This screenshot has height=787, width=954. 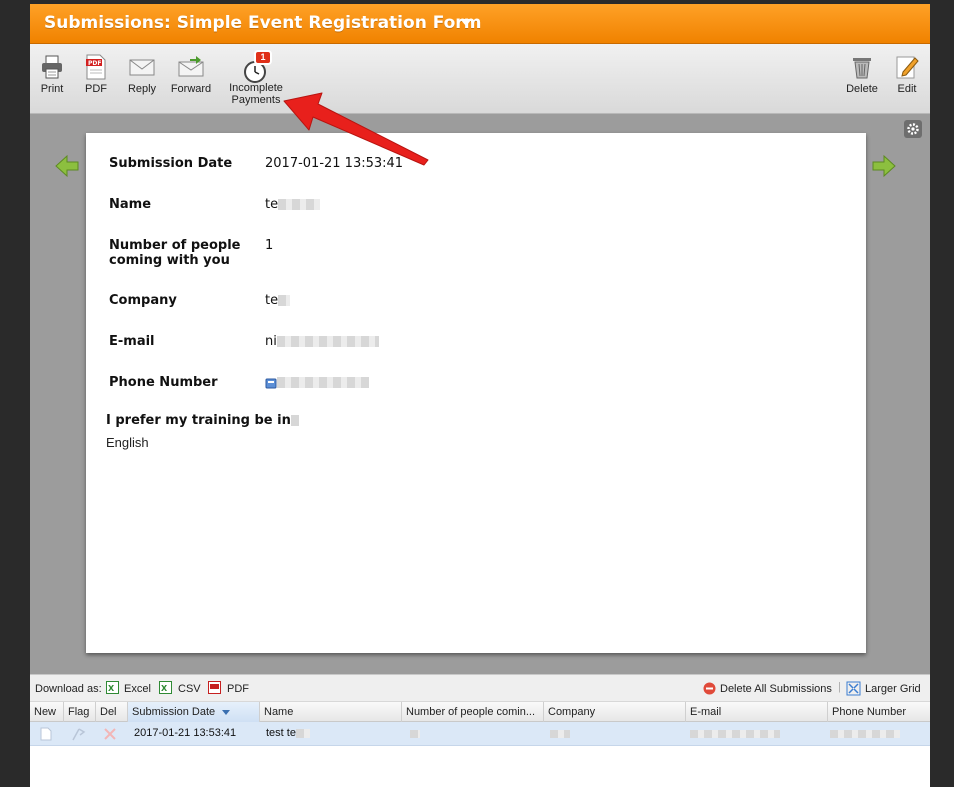 What do you see at coordinates (67, 166) in the screenshot?
I see `previous-arrow-icon` at bounding box center [67, 166].